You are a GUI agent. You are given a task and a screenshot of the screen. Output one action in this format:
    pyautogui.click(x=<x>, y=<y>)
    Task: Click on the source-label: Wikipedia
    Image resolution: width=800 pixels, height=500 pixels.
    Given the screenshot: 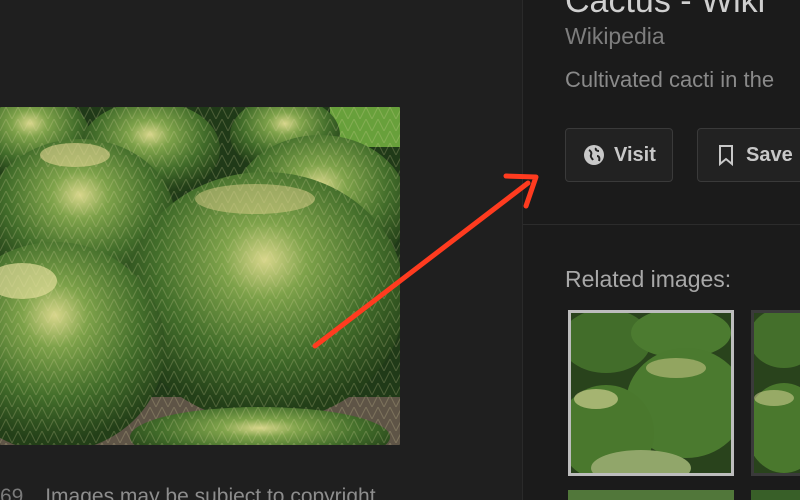 What is the action you would take?
    pyautogui.click(x=615, y=36)
    